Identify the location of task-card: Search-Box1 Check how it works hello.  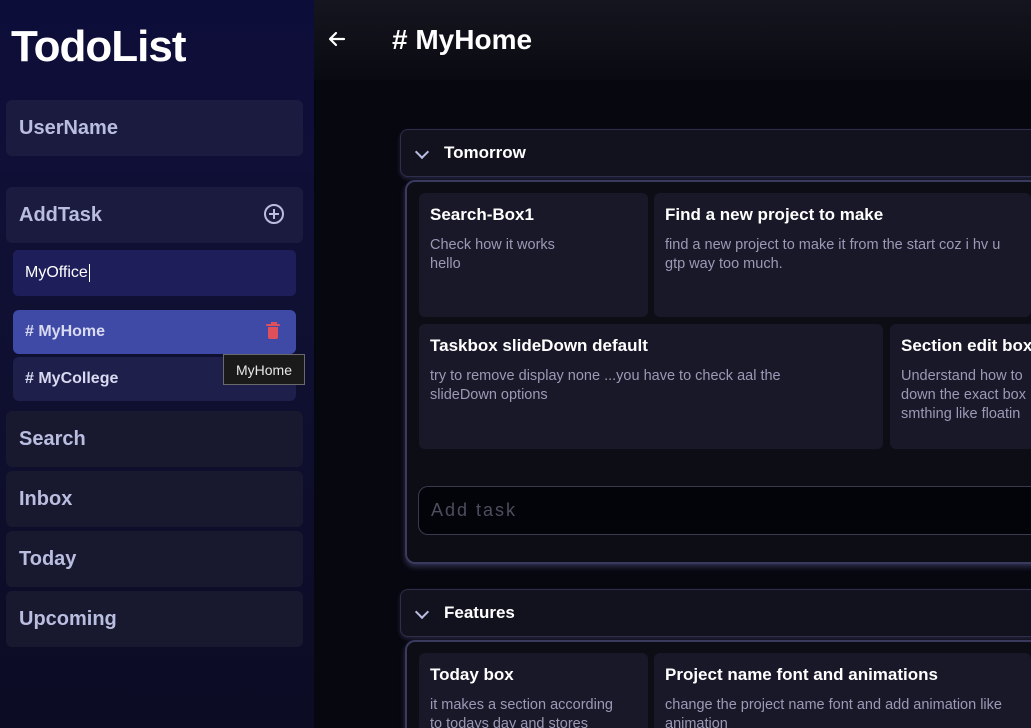
(533, 255).